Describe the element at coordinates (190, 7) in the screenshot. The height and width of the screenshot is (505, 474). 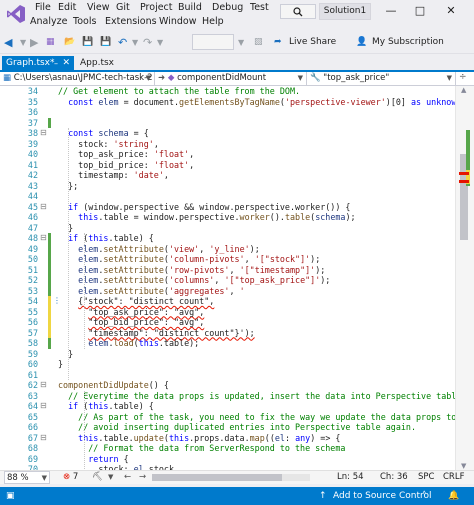
I see `menu-build: Build` at that location.